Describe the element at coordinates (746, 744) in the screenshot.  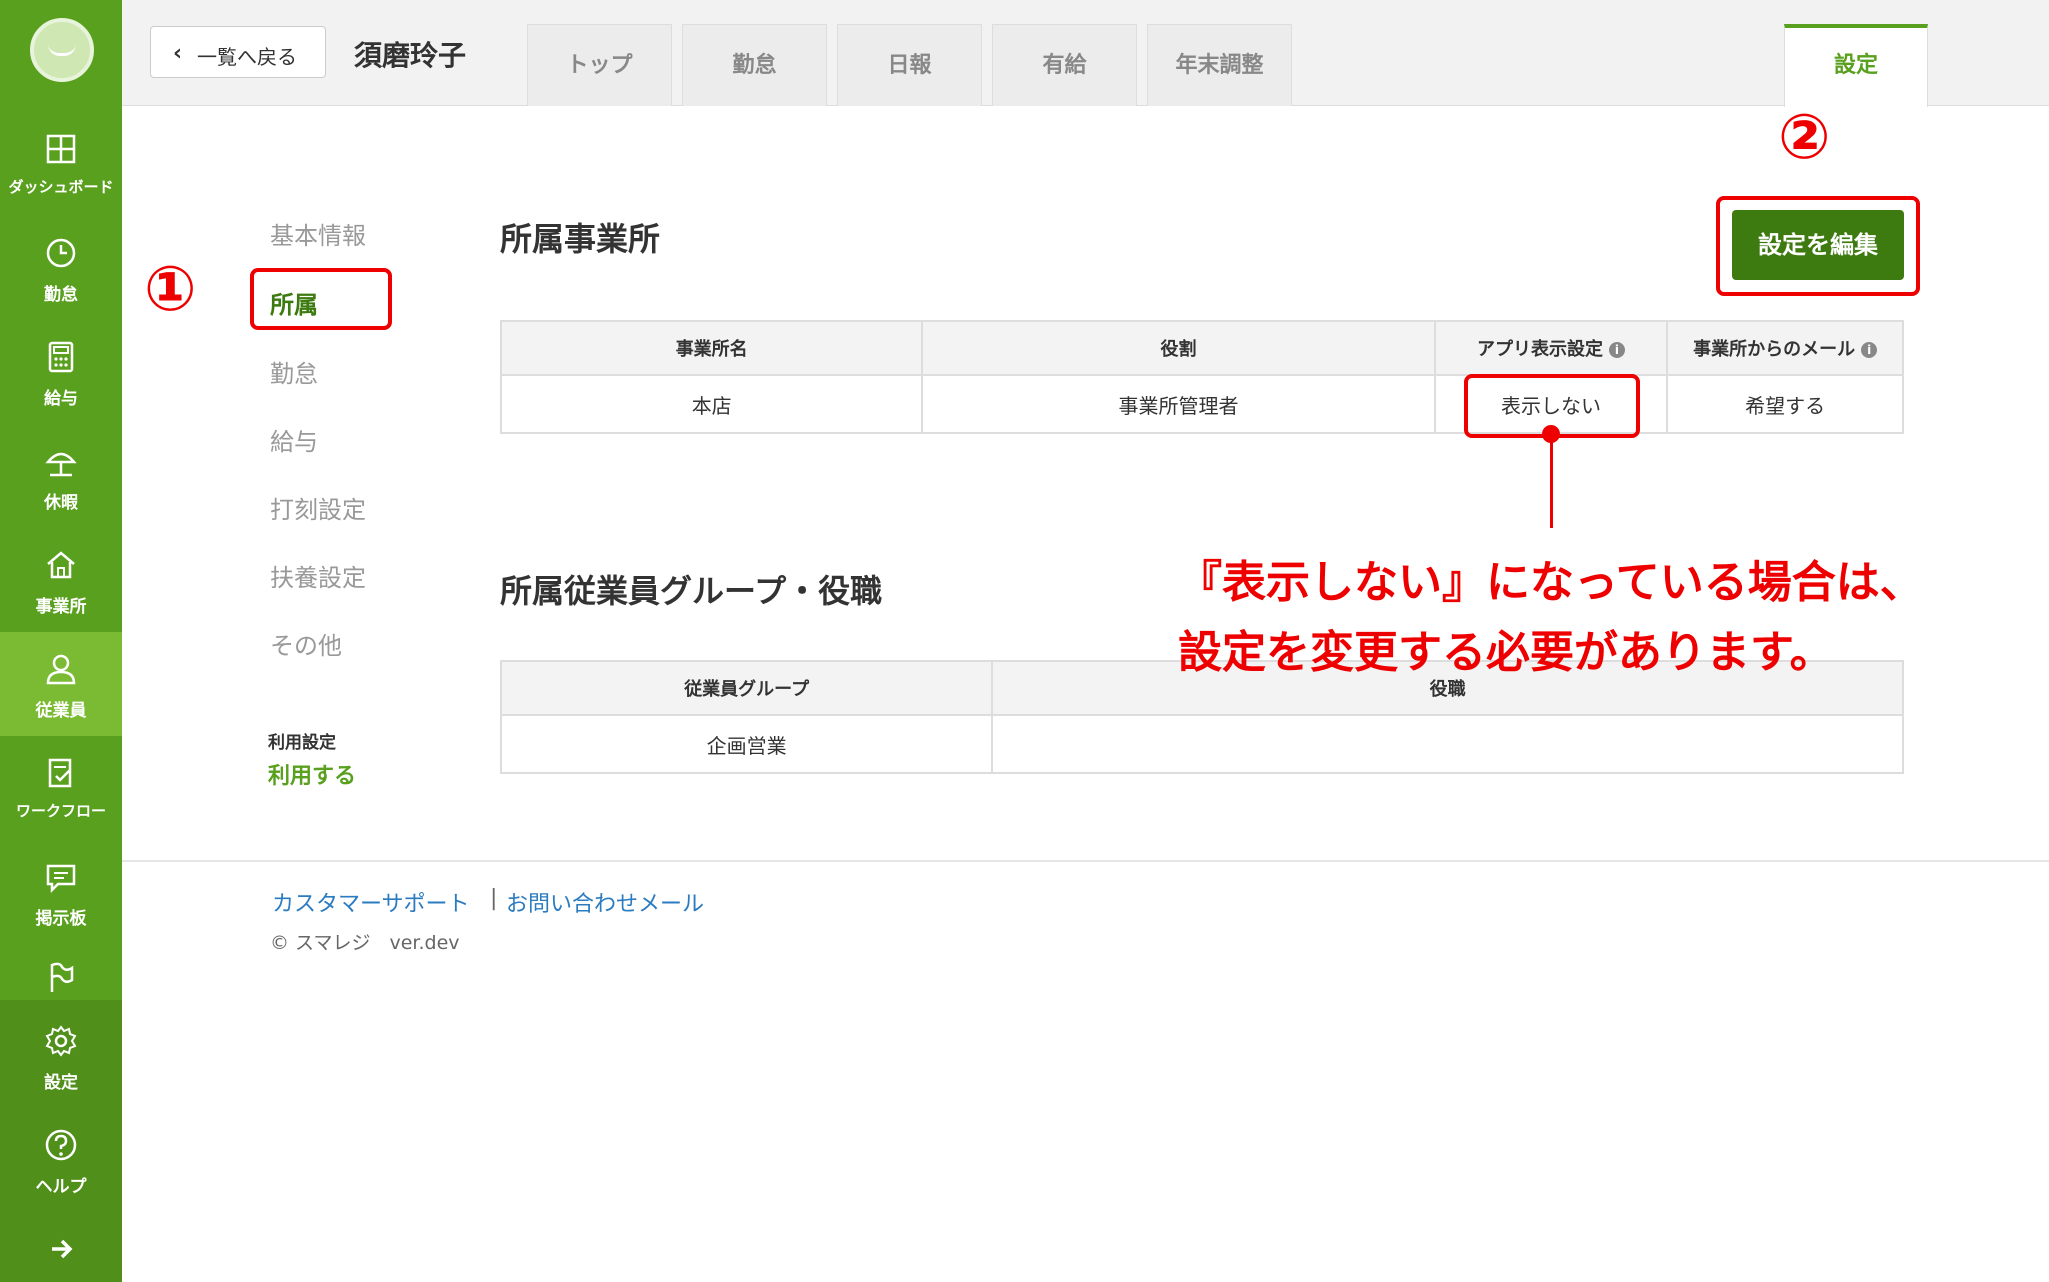
I see `table-cell: 企画営業` at that location.